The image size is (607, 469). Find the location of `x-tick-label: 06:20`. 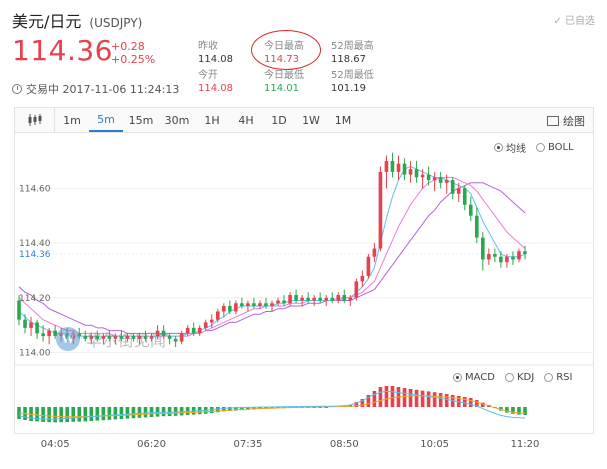

x-tick-label: 06:20 is located at coordinates (151, 444).